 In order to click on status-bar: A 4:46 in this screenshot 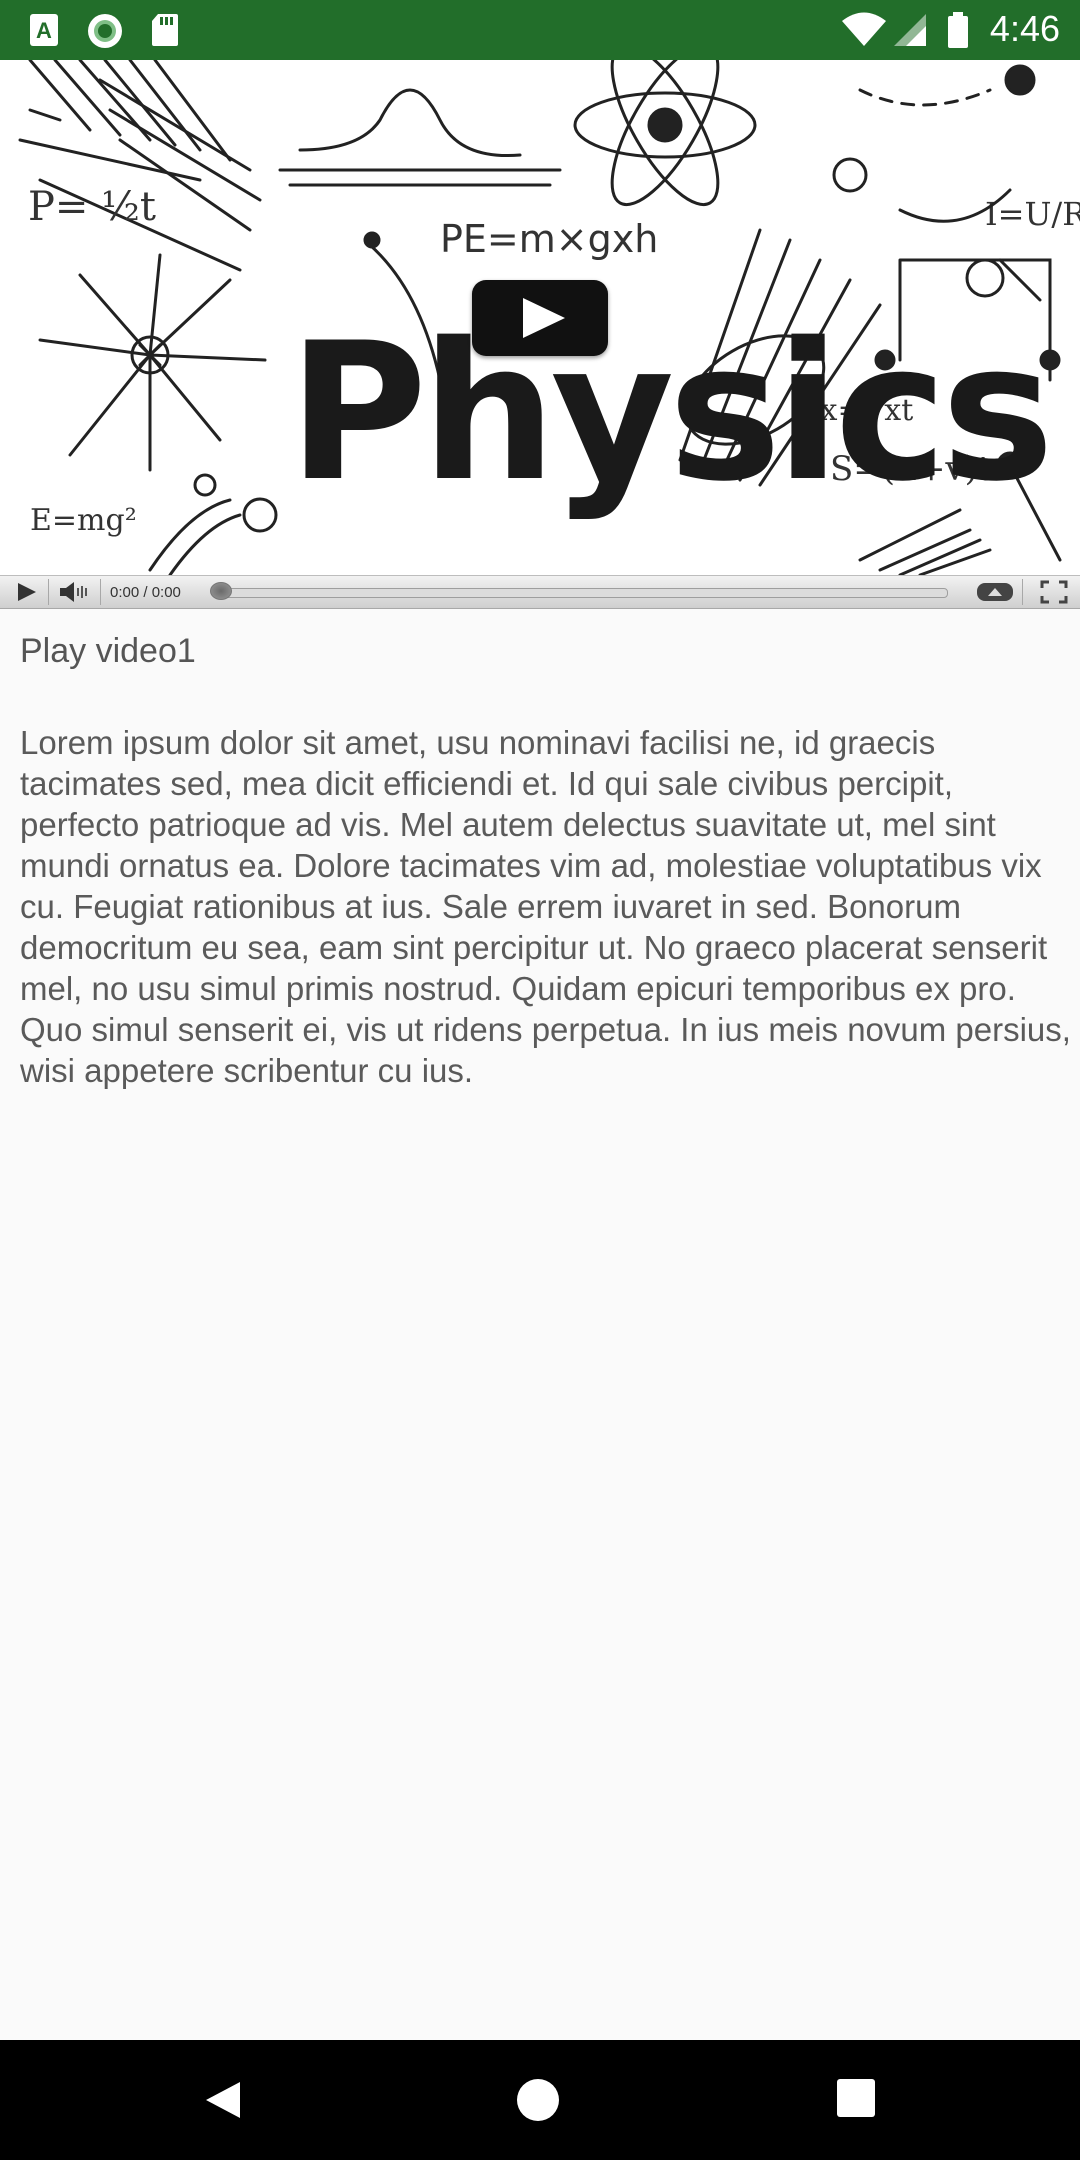, I will do `click(540, 30)`.